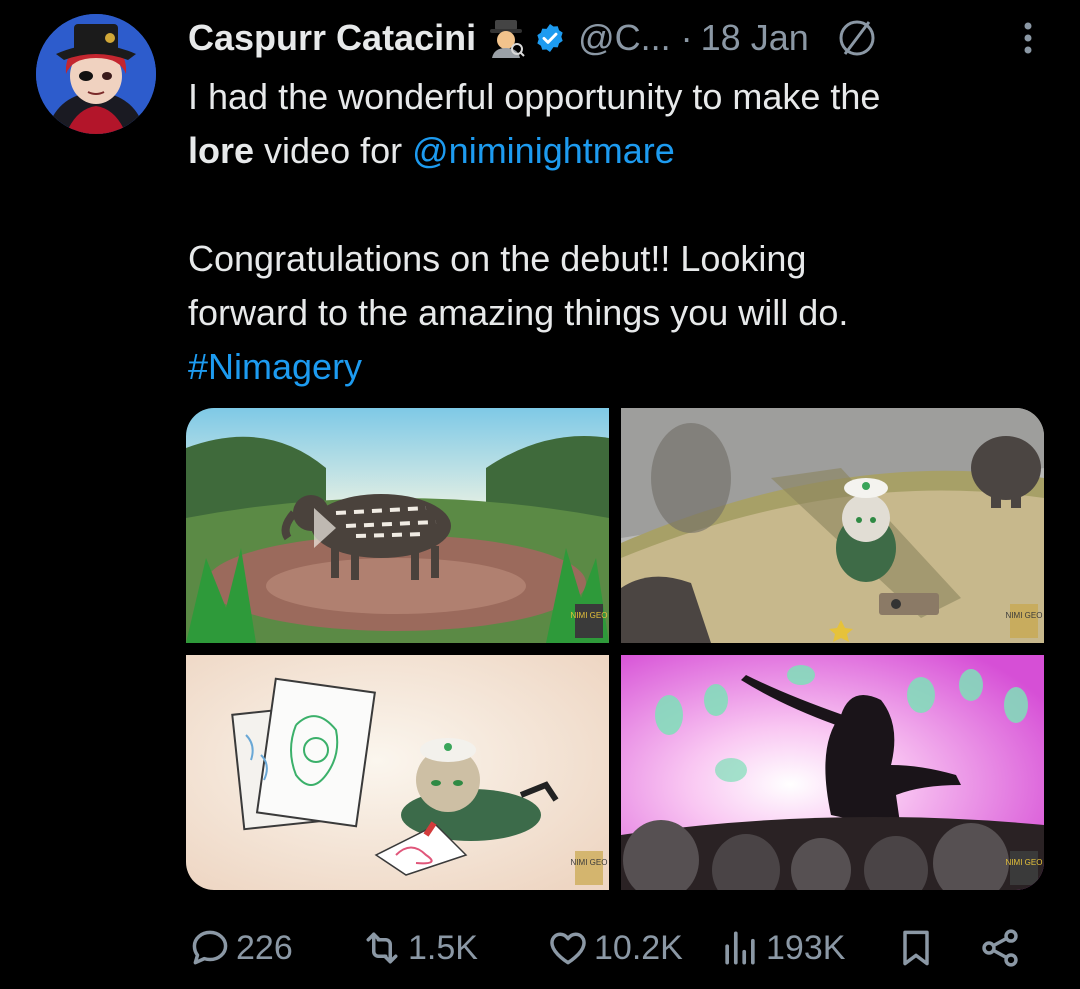 The image size is (1080, 989). Describe the element at coordinates (806, 947) in the screenshot. I see `views-count: 193K` at that location.